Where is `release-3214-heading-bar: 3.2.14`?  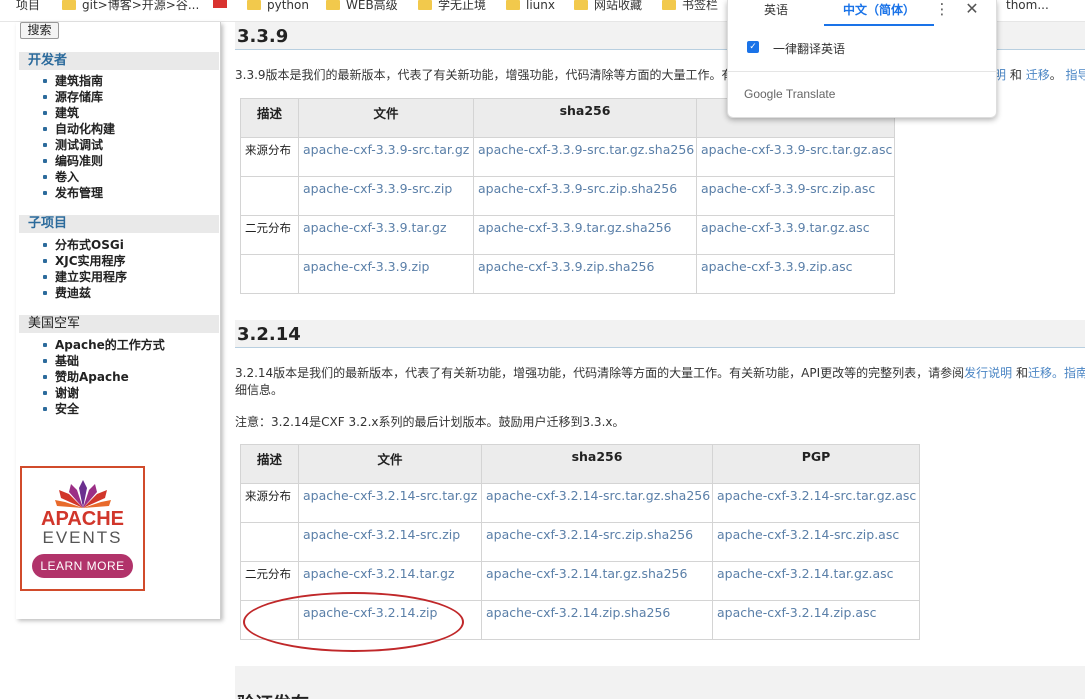
release-3214-heading-bar: 3.2.14 is located at coordinates (660, 334).